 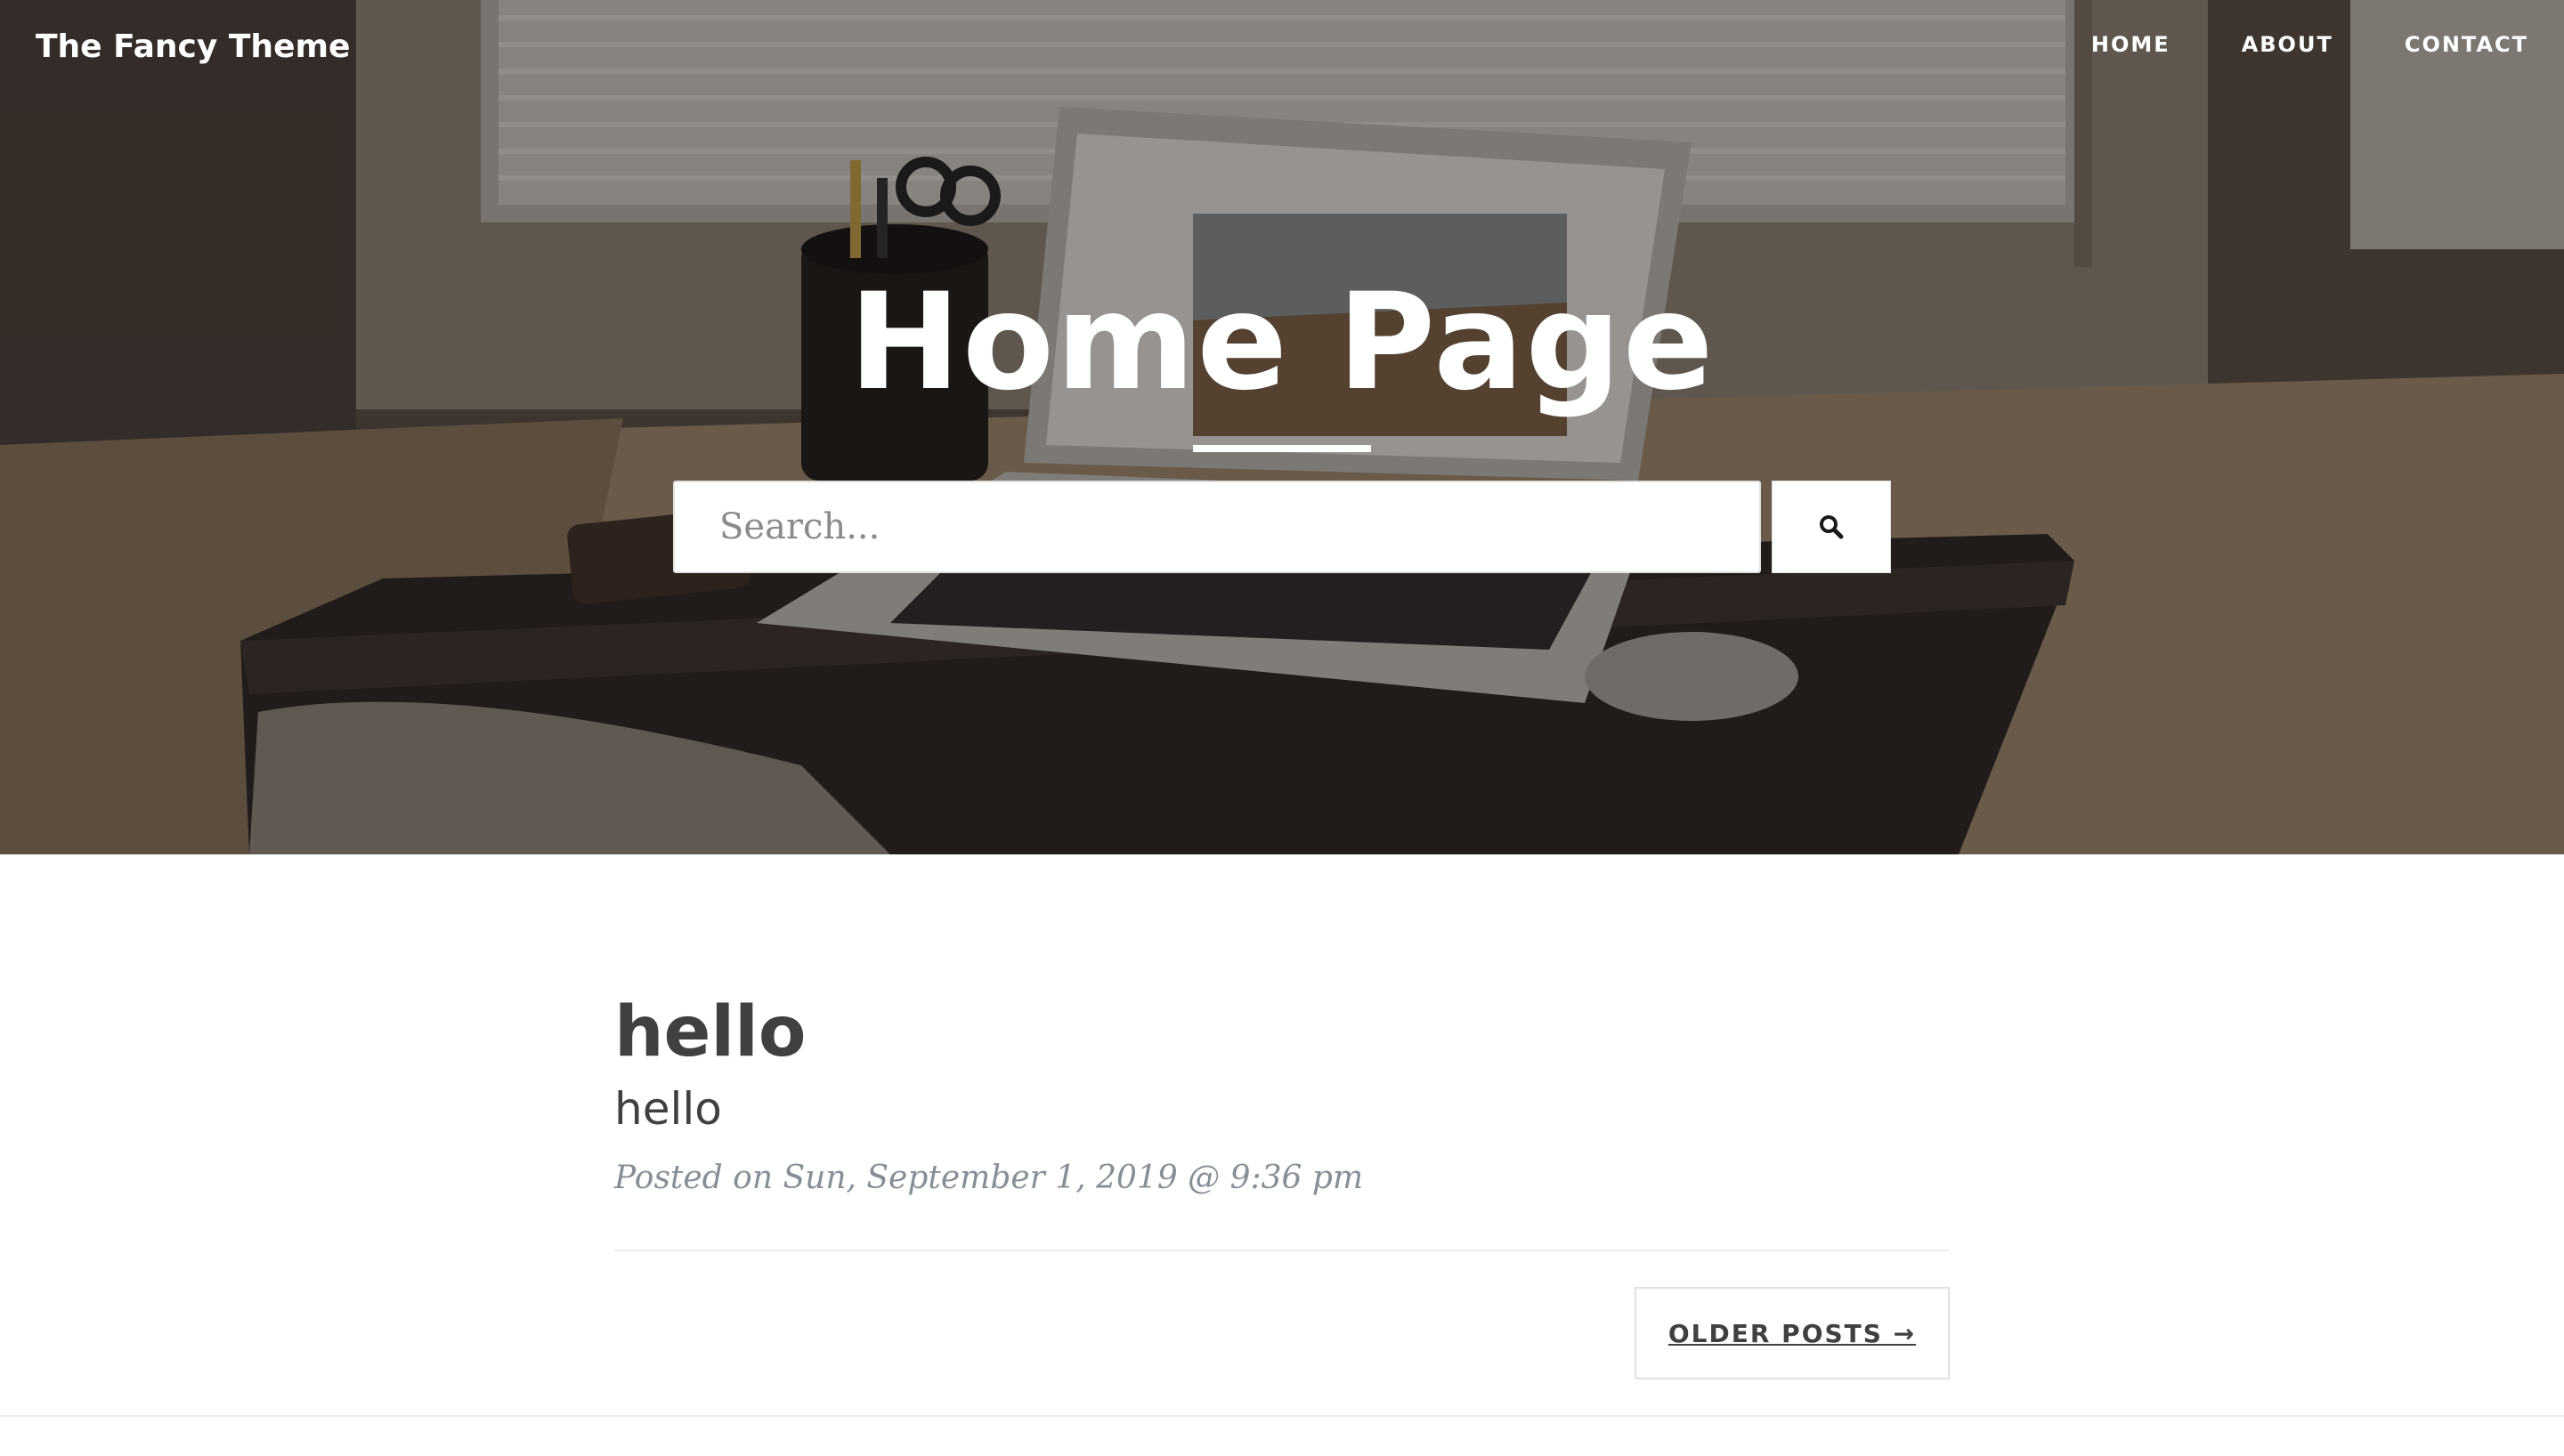 I want to click on nav-item-home: HOME, so click(x=2130, y=44).